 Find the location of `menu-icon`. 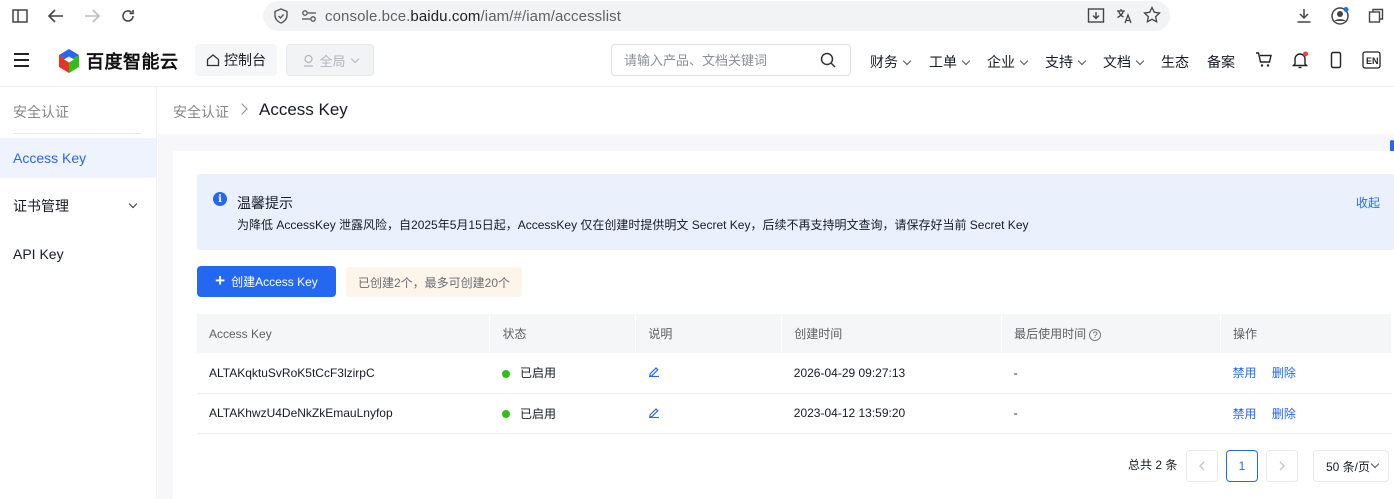

menu-icon is located at coordinates (21, 60).